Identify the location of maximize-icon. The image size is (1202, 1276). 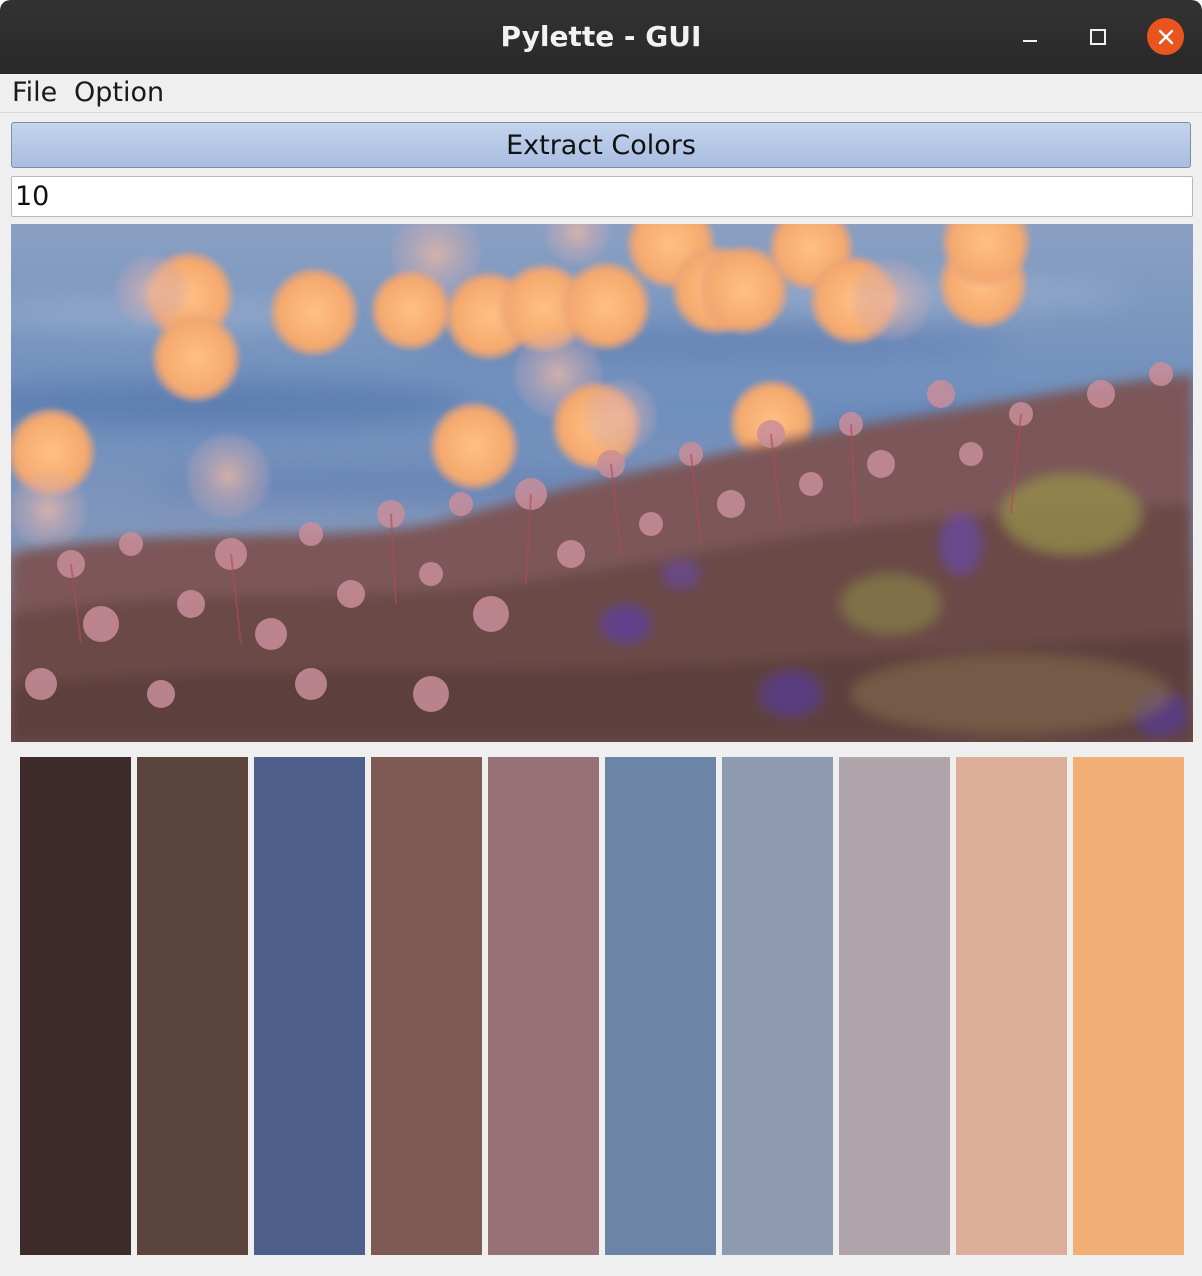
(1098, 37).